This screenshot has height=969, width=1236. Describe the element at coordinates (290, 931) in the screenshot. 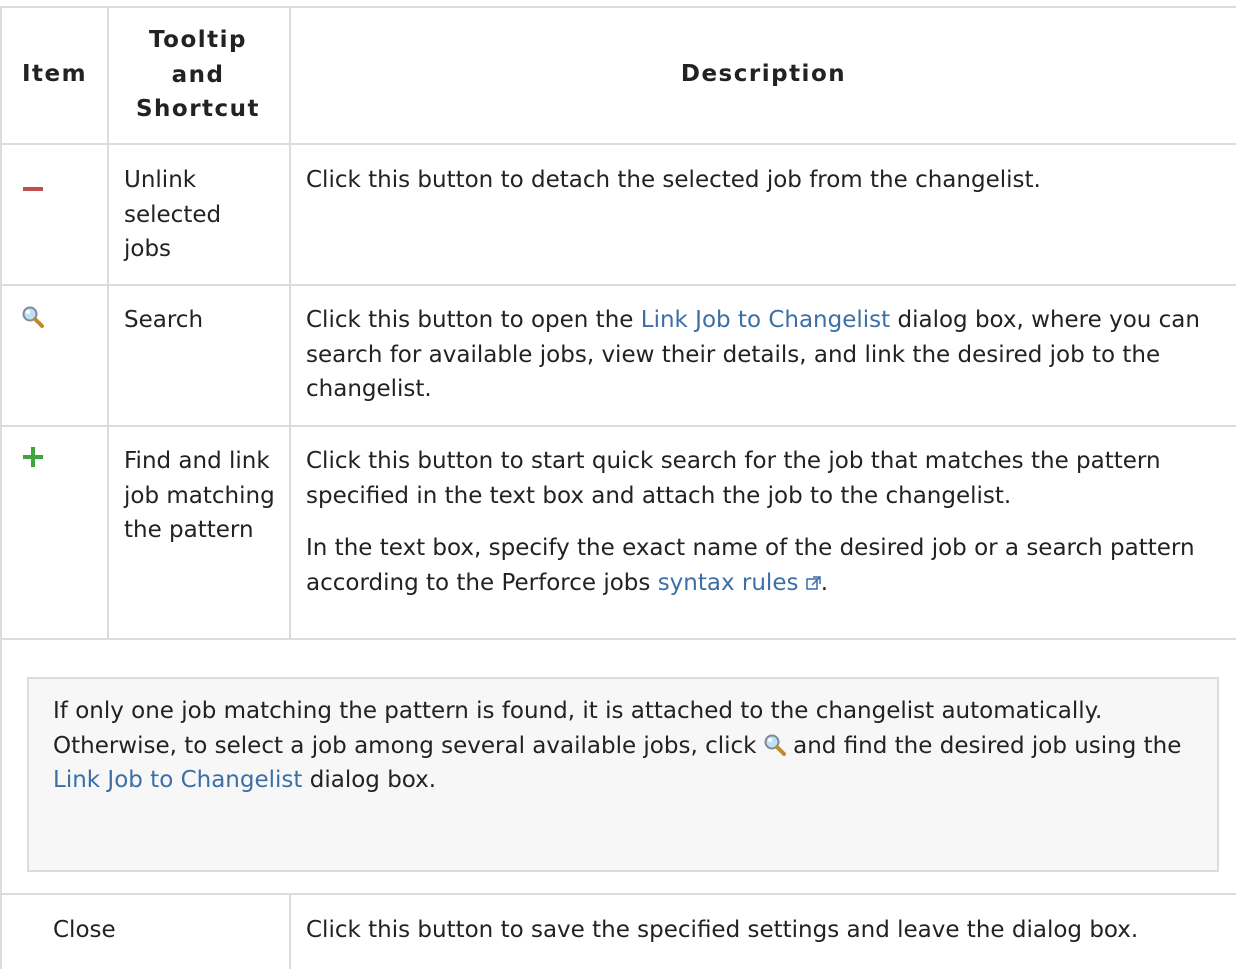

I see `close-row-divider` at that location.